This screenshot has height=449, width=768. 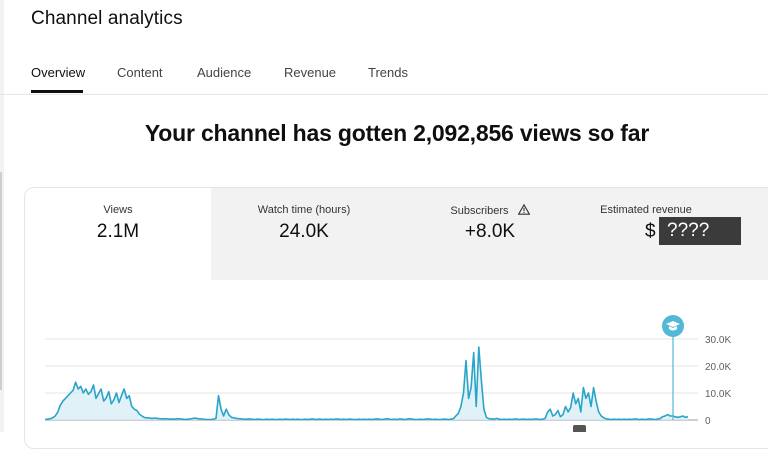 What do you see at coordinates (718, 340) in the screenshot?
I see `y-tick-label: 30.0K` at bounding box center [718, 340].